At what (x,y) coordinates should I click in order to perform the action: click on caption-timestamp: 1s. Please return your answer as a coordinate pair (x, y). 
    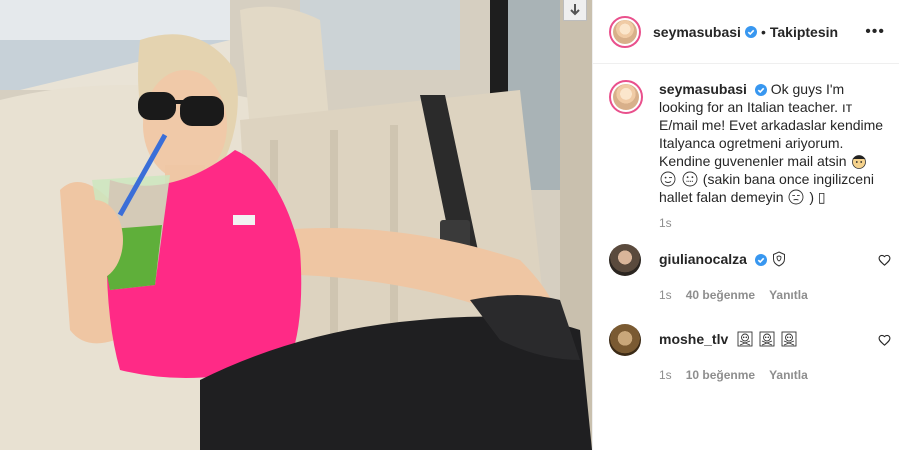
    Looking at the image, I should click on (746, 223).